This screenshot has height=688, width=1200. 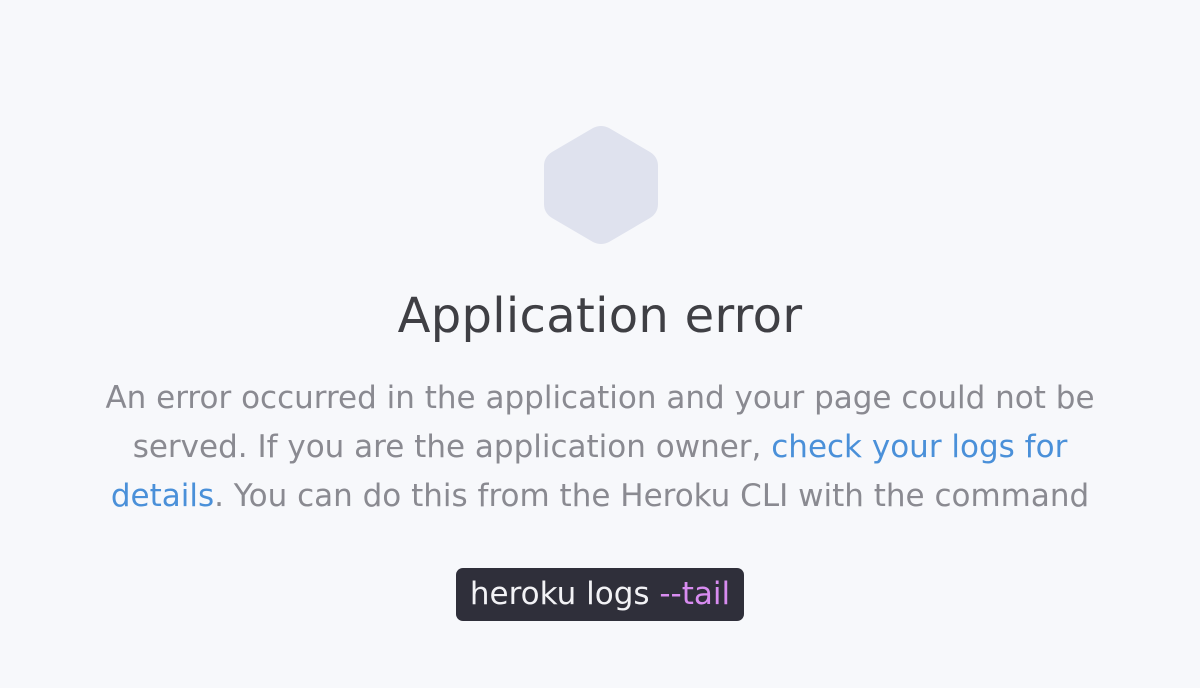 I want to click on page-title: Application error, so click(x=600, y=316).